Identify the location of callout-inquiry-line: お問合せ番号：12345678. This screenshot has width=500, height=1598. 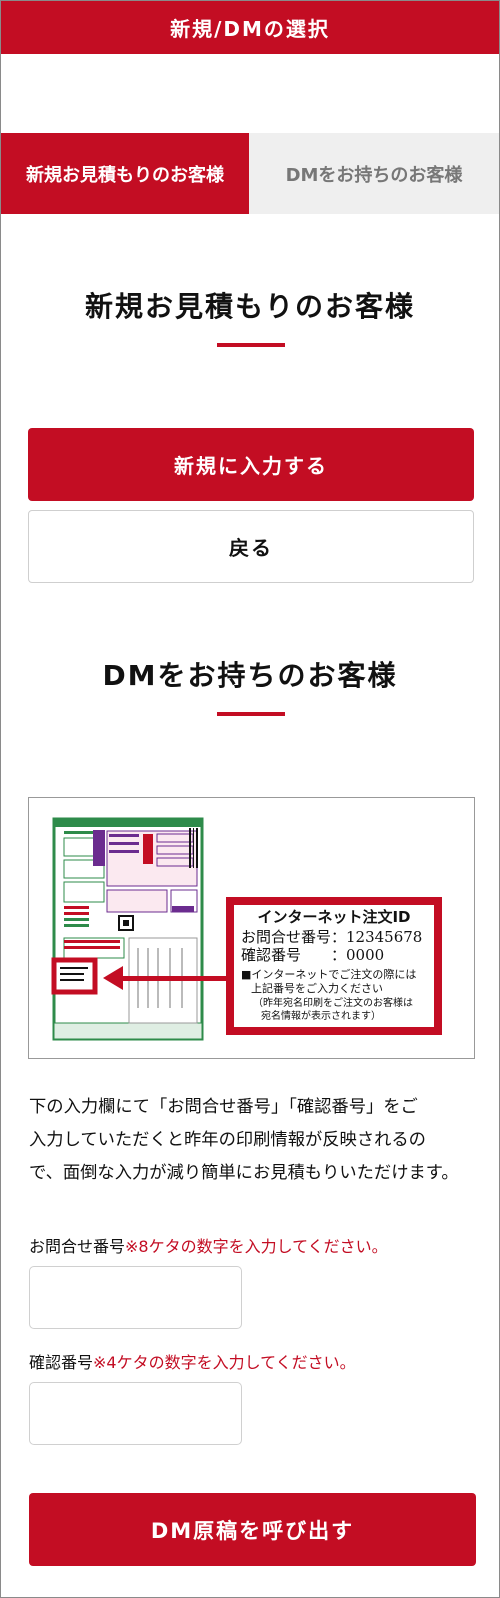
(331, 937).